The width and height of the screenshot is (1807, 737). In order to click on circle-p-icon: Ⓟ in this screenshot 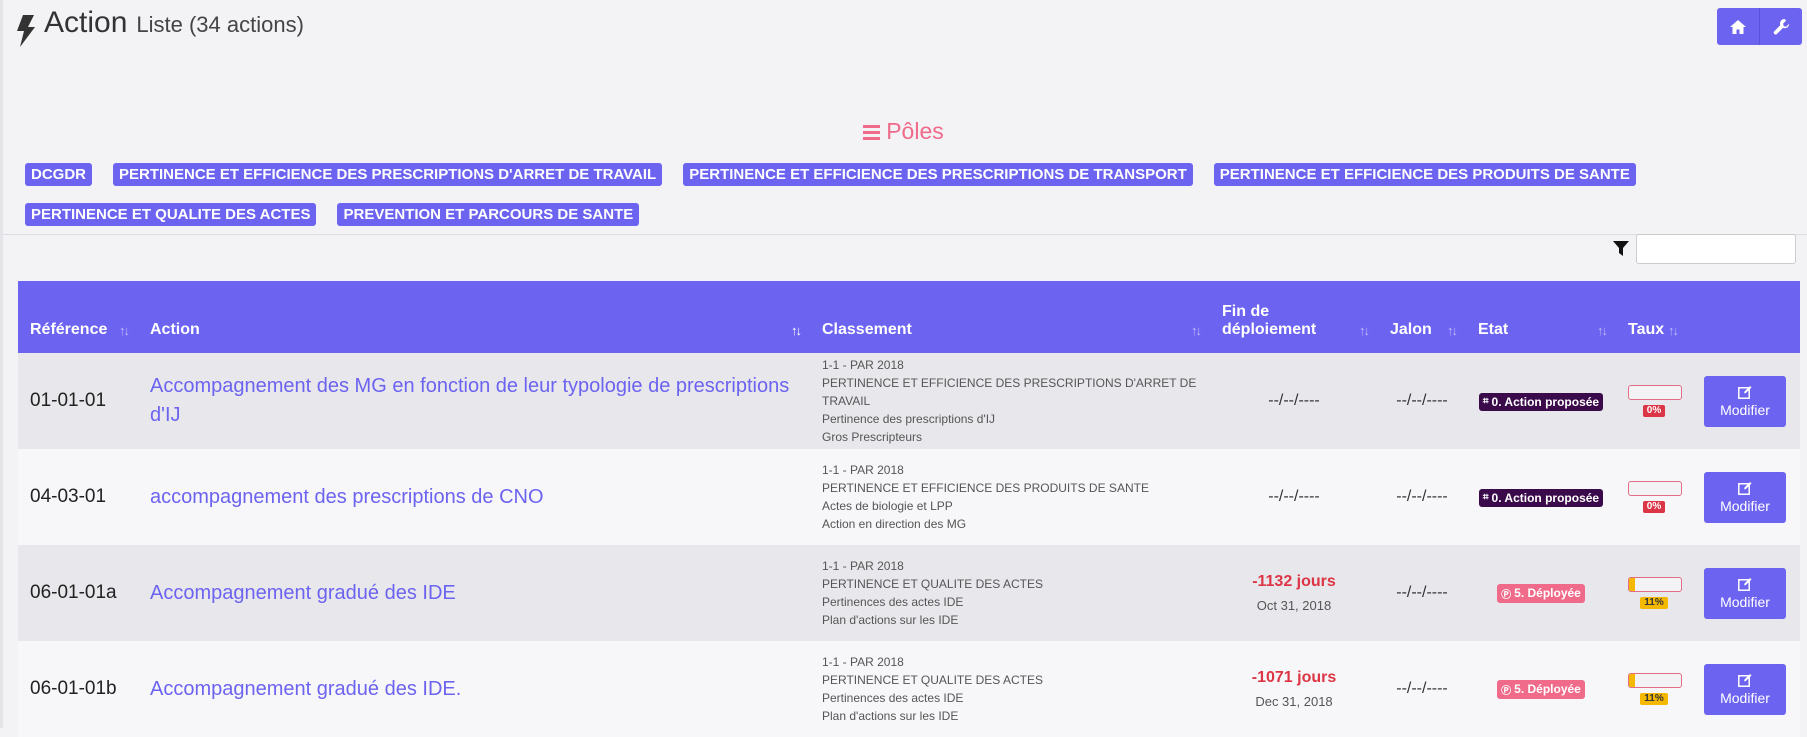, I will do `click(1506, 691)`.